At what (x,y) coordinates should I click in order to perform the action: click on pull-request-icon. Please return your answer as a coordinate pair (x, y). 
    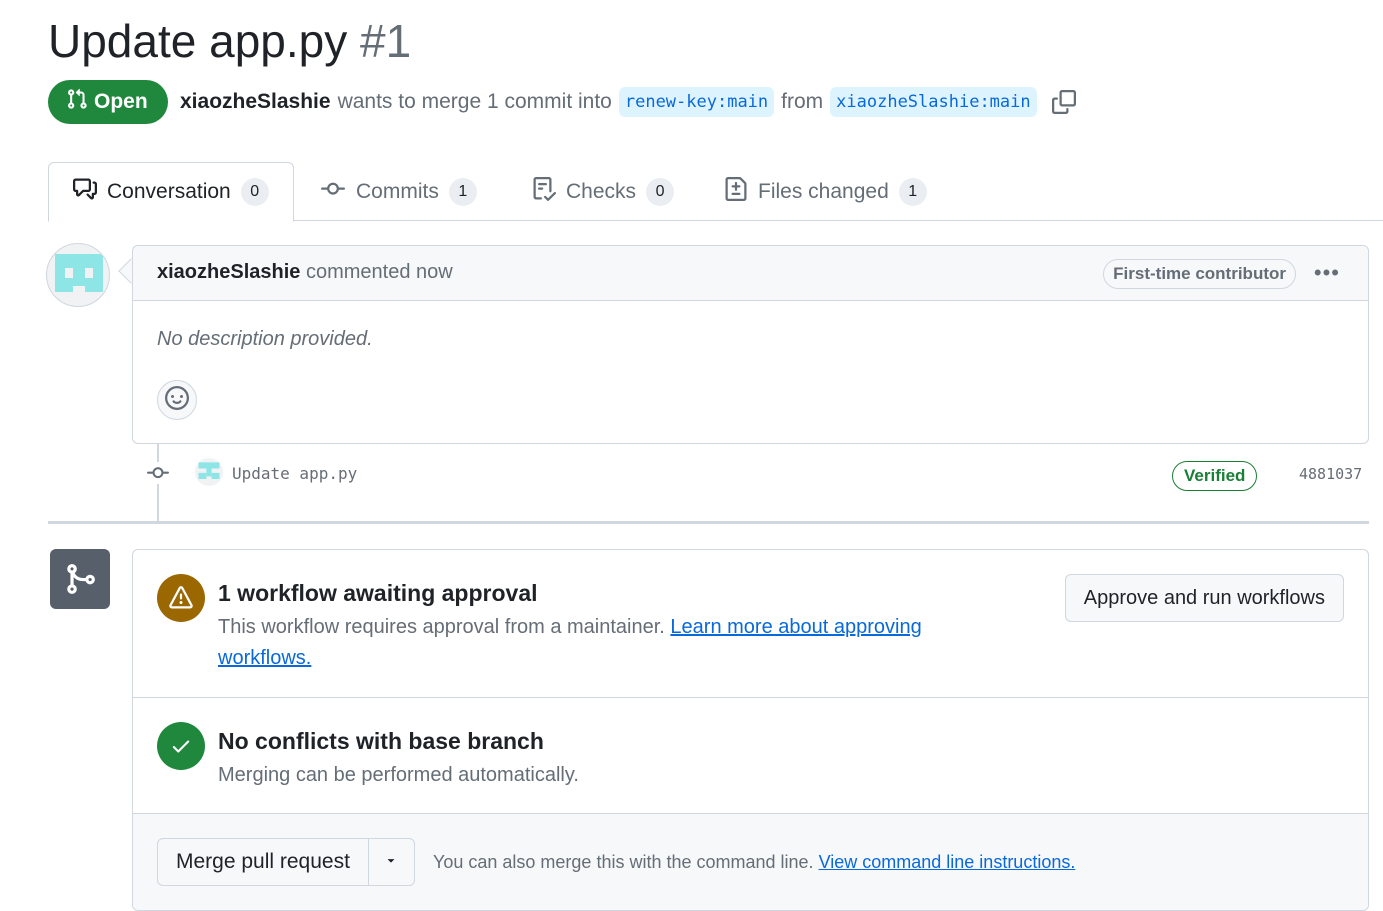
    Looking at the image, I should click on (77, 102).